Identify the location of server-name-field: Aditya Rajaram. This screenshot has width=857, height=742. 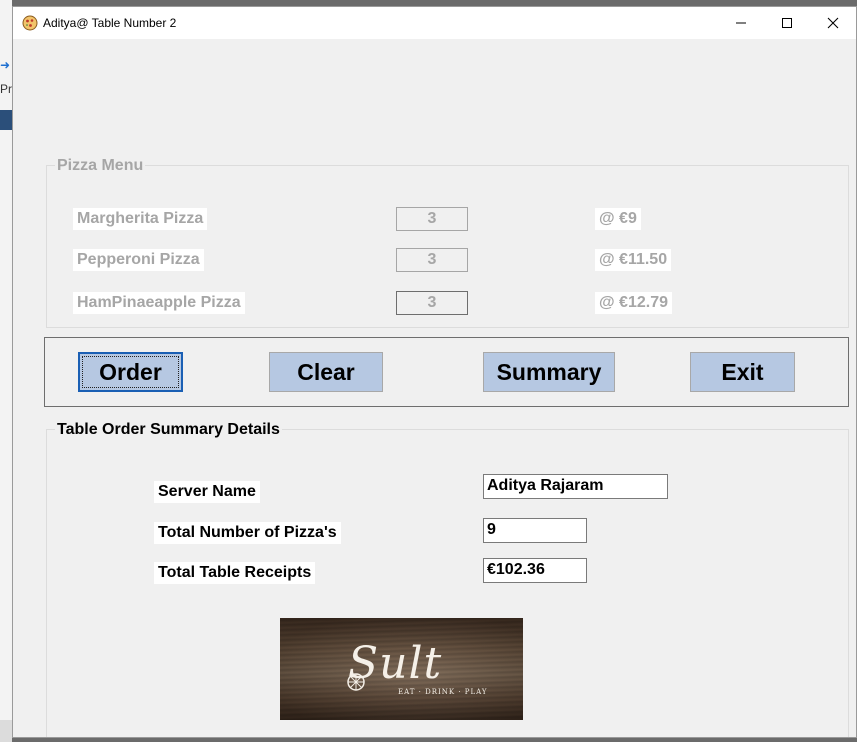
(575, 486).